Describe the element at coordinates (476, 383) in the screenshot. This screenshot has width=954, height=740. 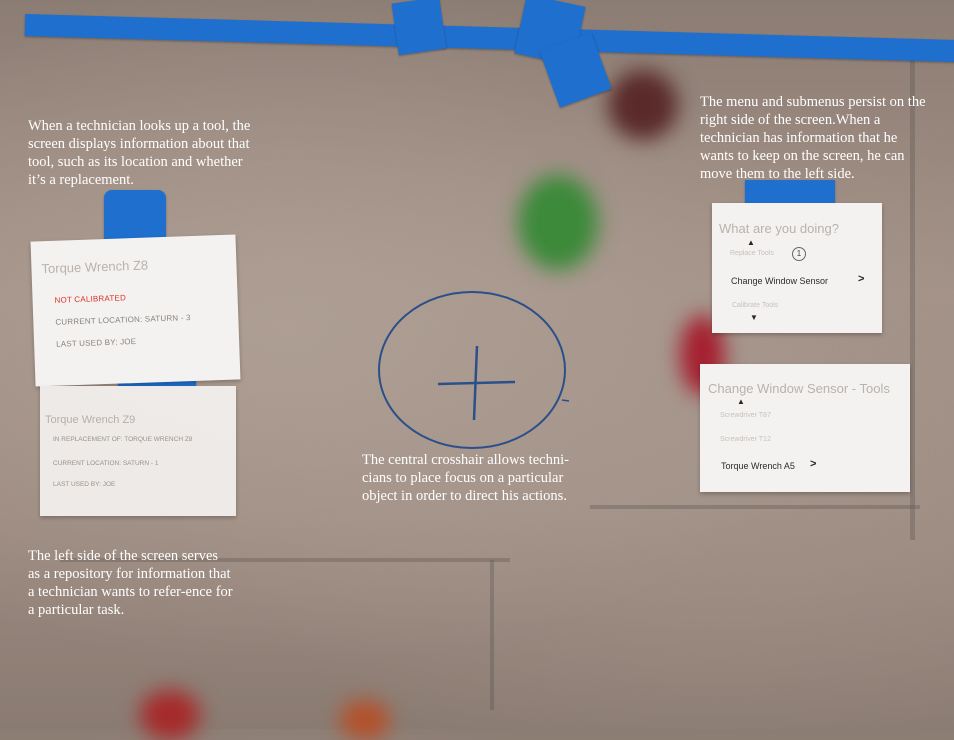
I see `crosshair-horizontal` at that location.